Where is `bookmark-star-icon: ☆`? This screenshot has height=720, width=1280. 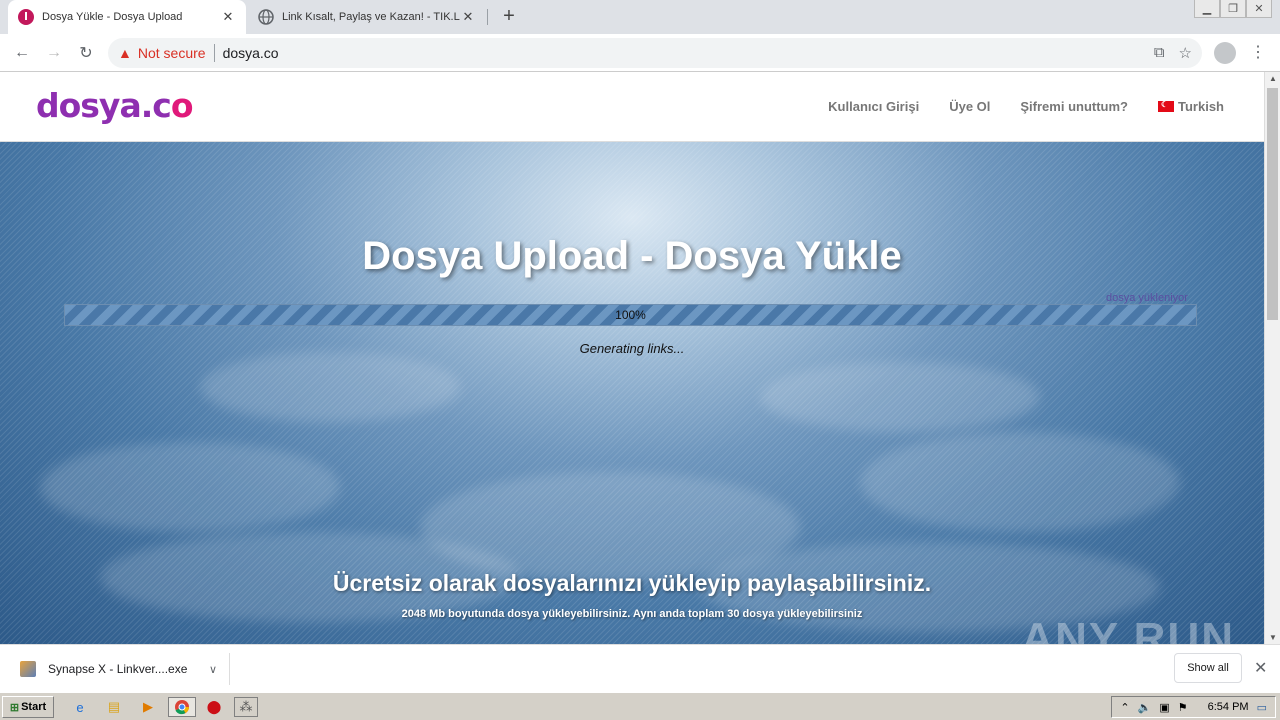 bookmark-star-icon: ☆ is located at coordinates (1185, 53).